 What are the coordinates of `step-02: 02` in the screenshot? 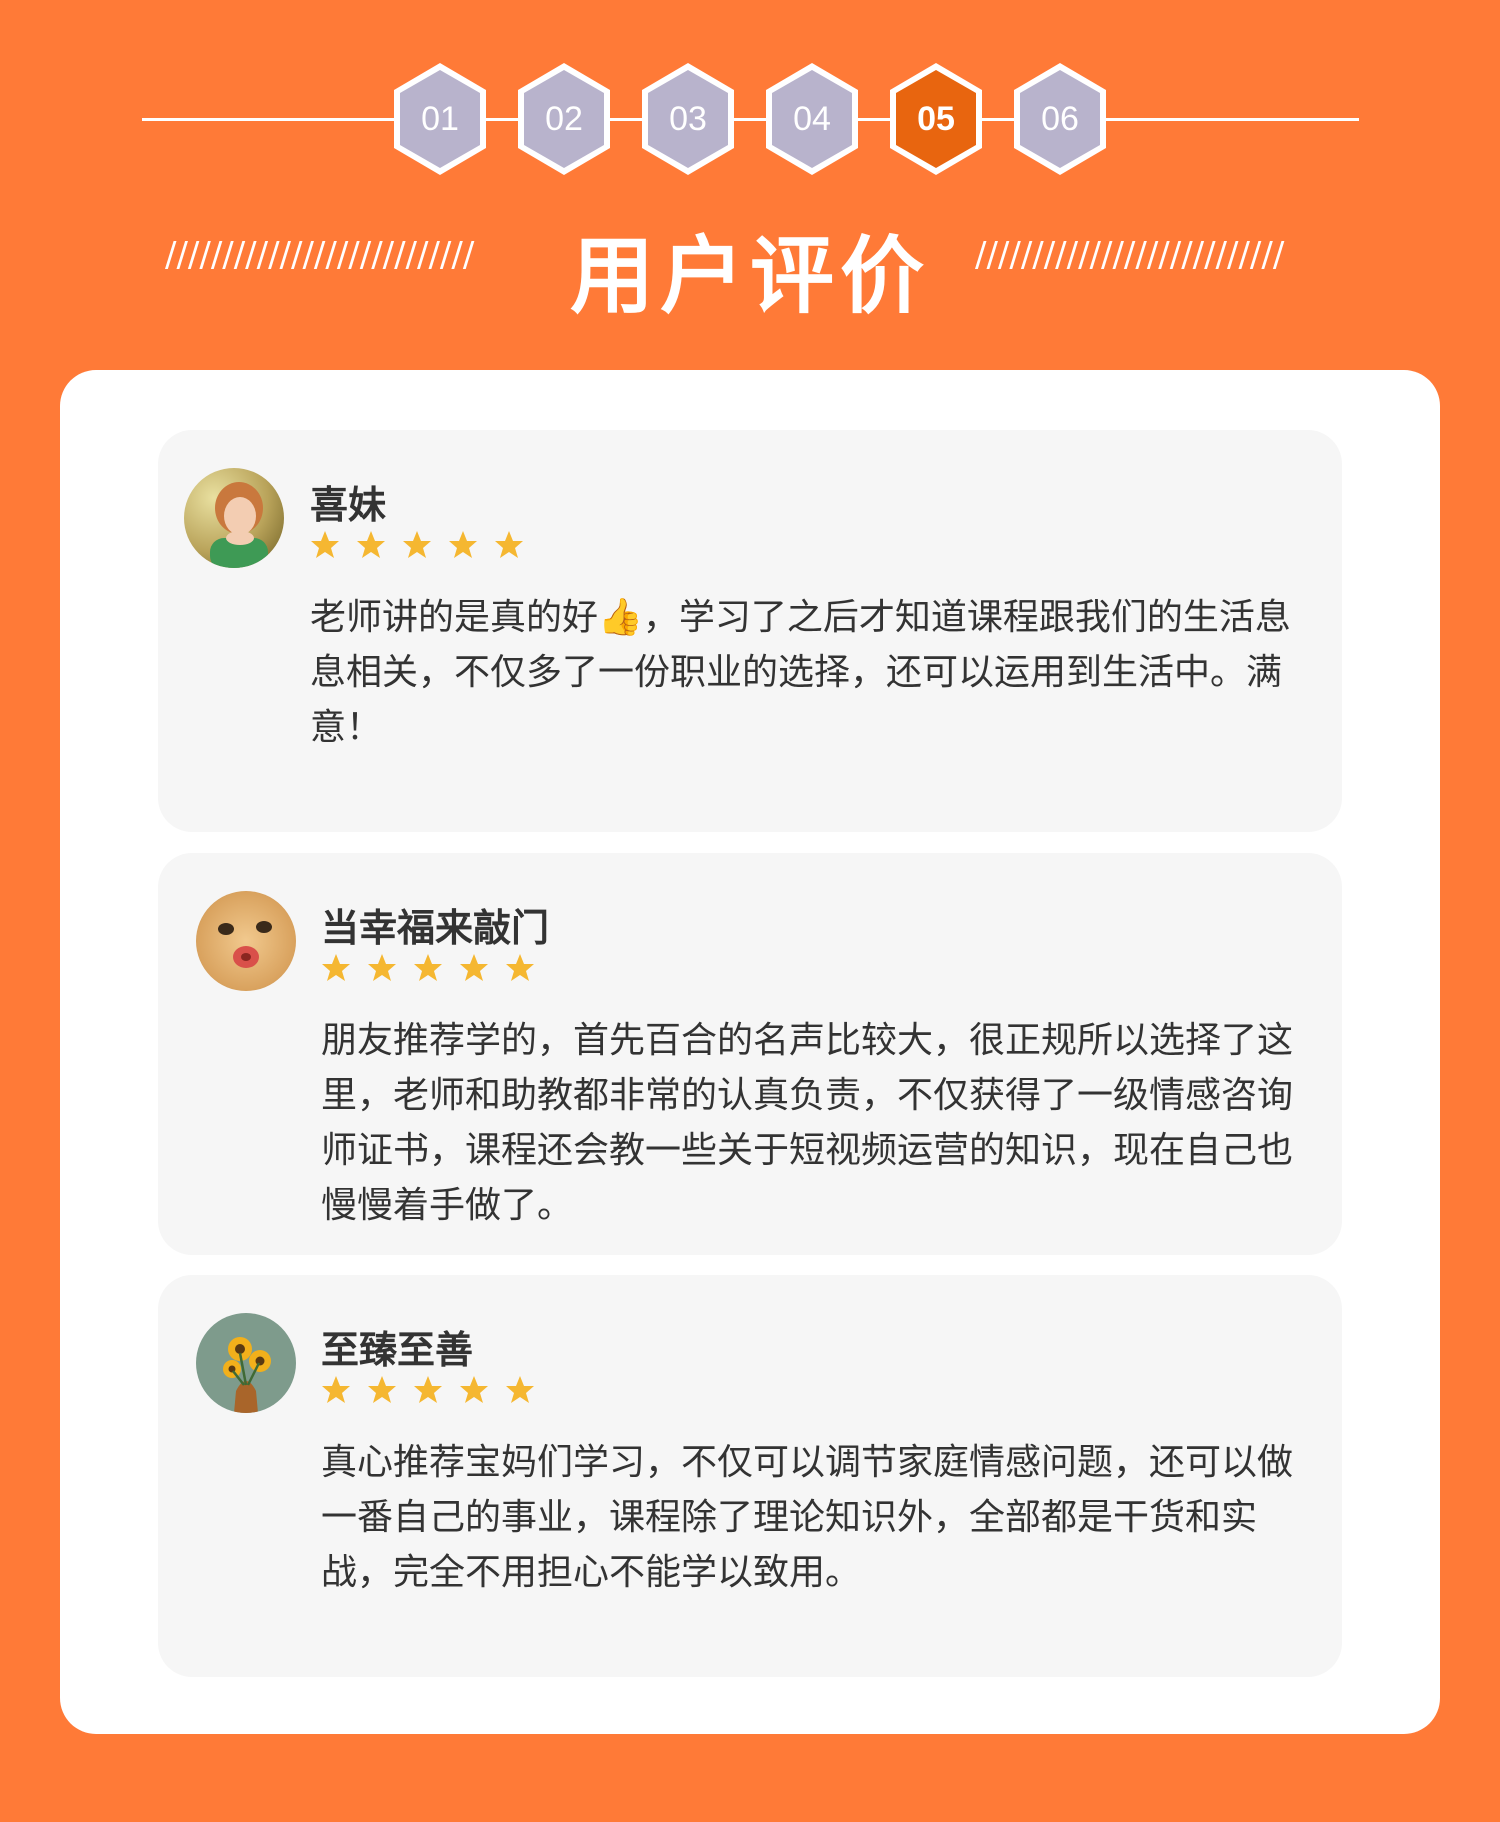 It's located at (564, 119).